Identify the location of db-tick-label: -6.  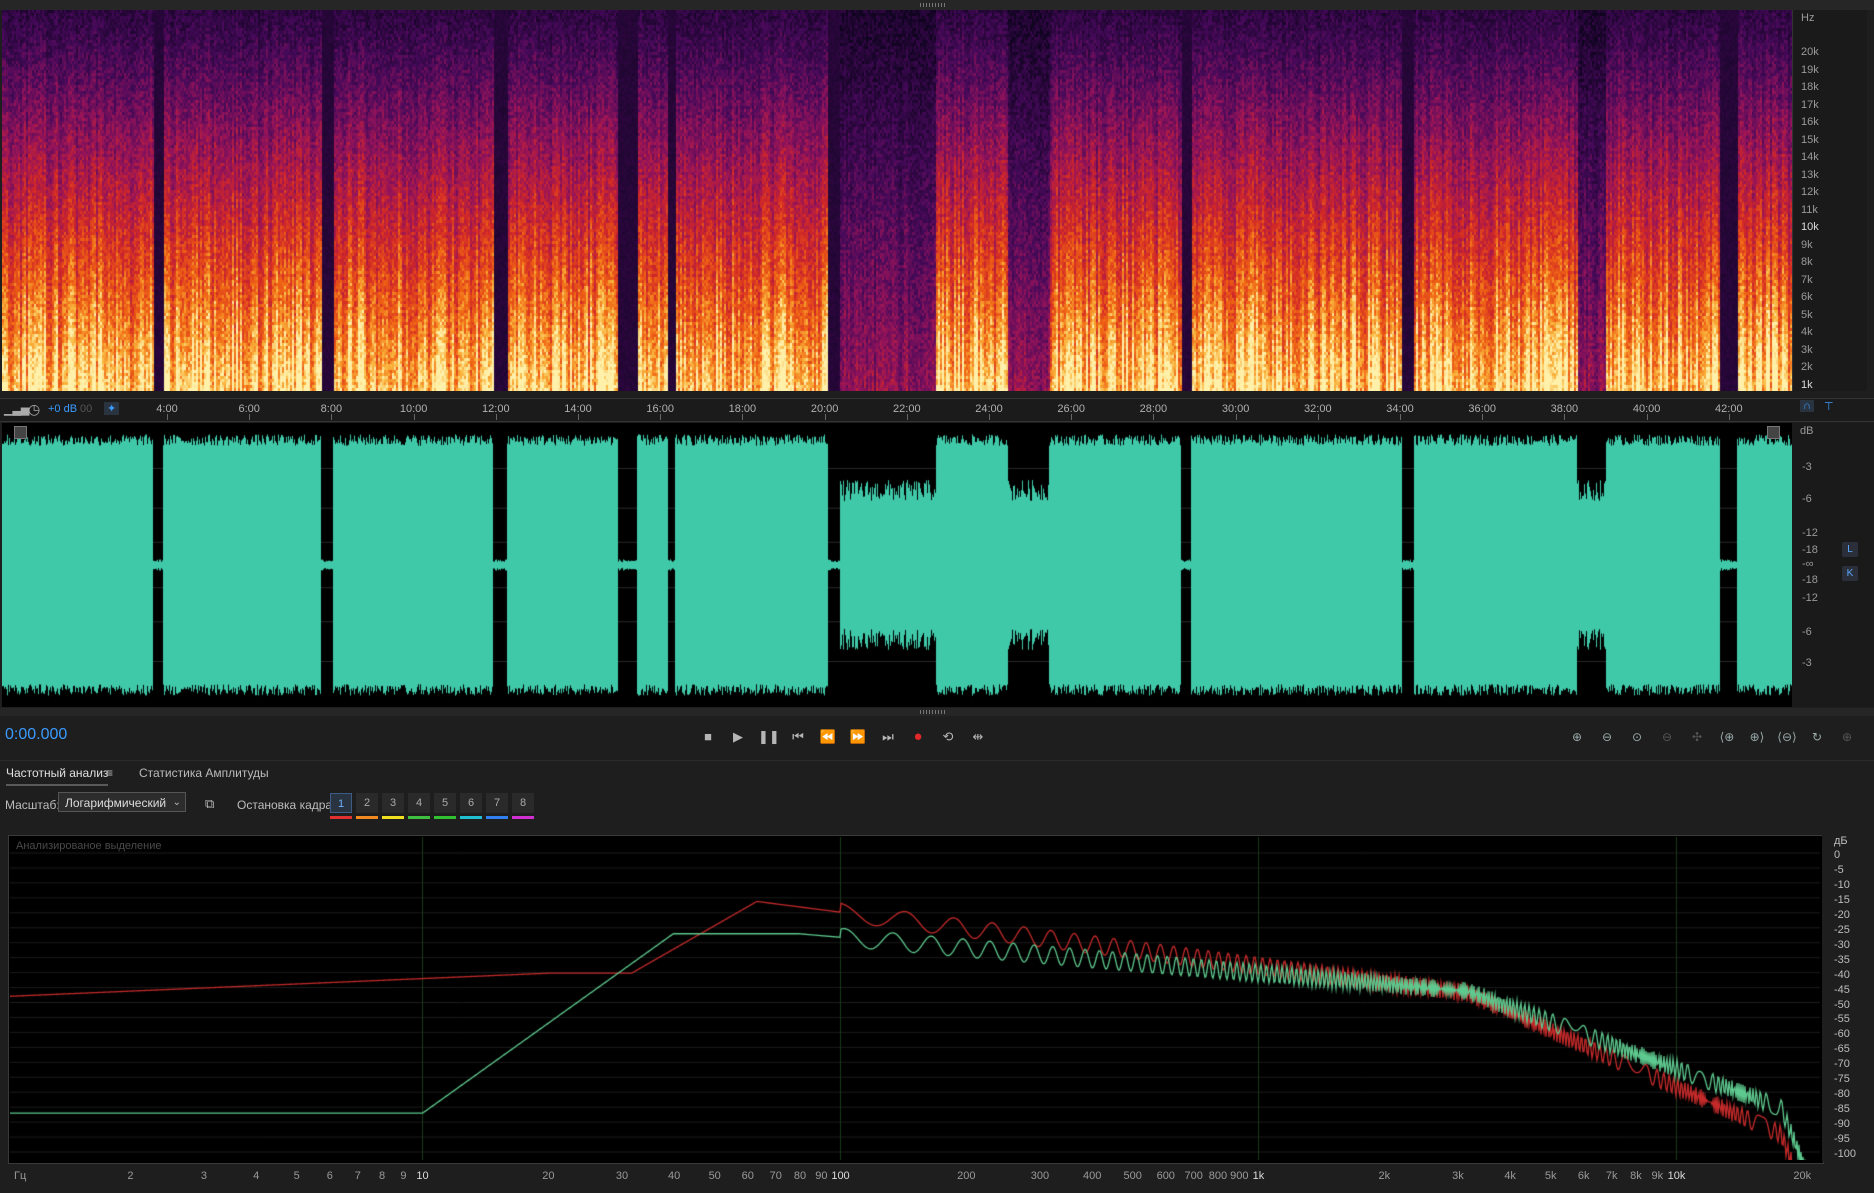
(1807, 499).